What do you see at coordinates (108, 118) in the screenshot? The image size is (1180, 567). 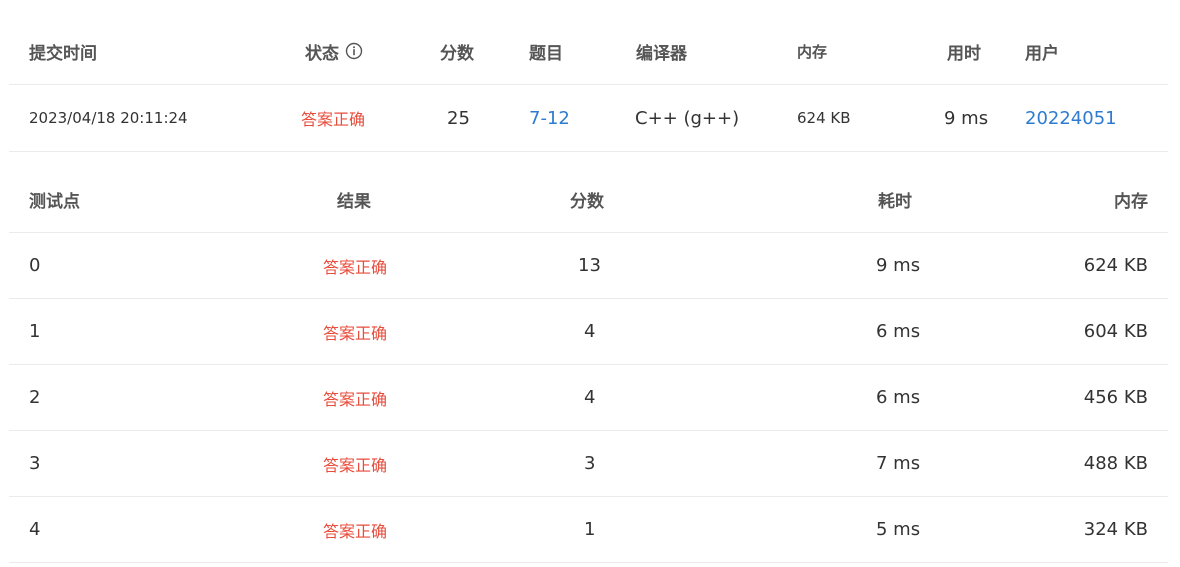 I see `submit-time: 2023/04/18 20:11:24` at bounding box center [108, 118].